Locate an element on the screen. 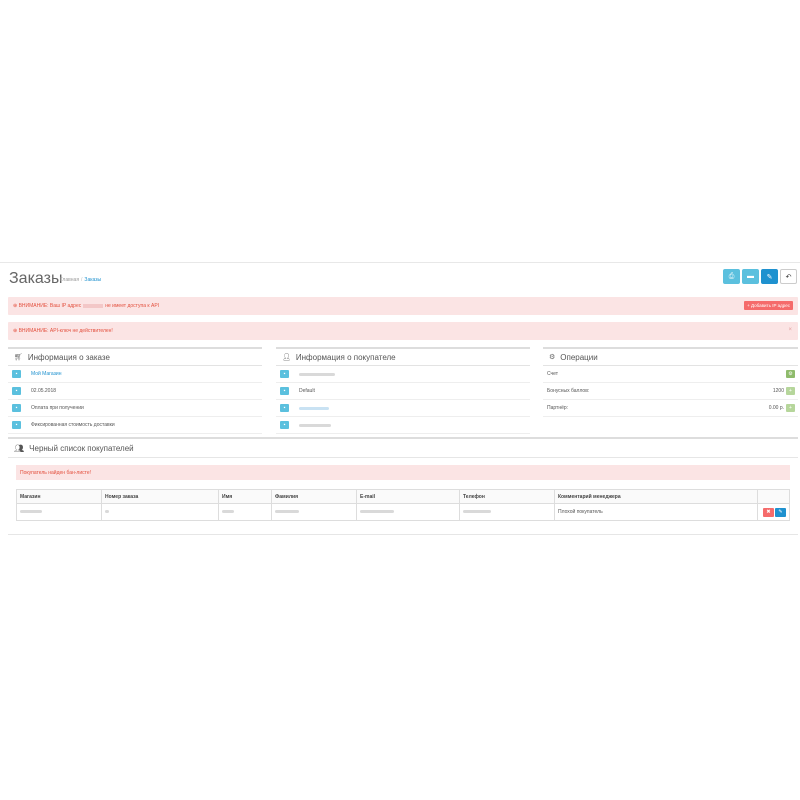 This screenshot has height=800, width=800. cart-icon: 🛒︎ is located at coordinates (18, 357).